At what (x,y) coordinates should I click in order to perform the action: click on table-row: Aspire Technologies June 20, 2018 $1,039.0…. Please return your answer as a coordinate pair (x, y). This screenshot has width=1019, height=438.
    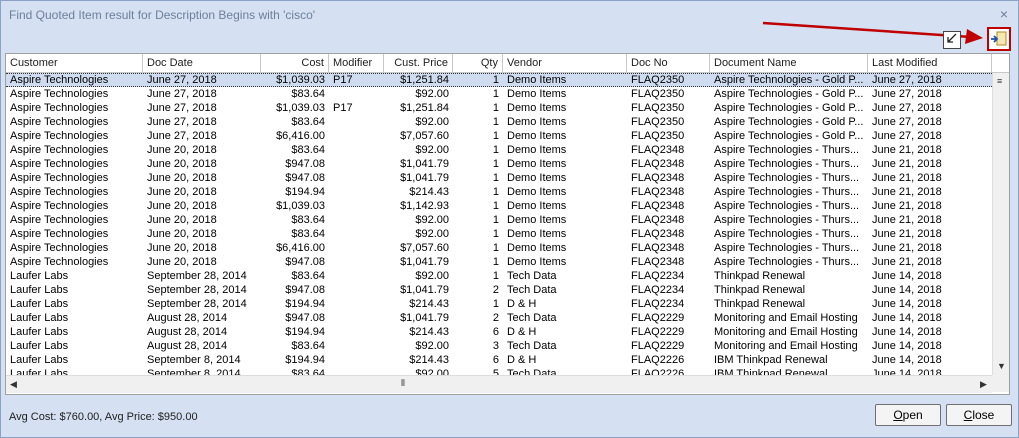
    Looking at the image, I should click on (499, 206).